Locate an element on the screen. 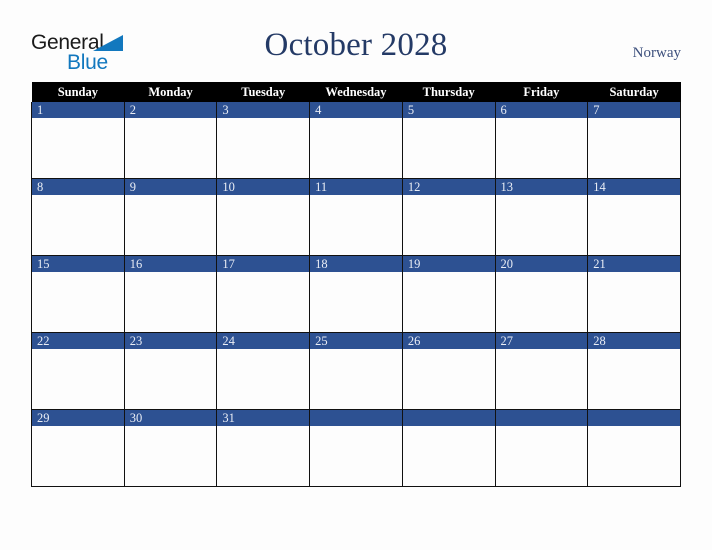  calendar-day-cell: 13 is located at coordinates (541, 217).